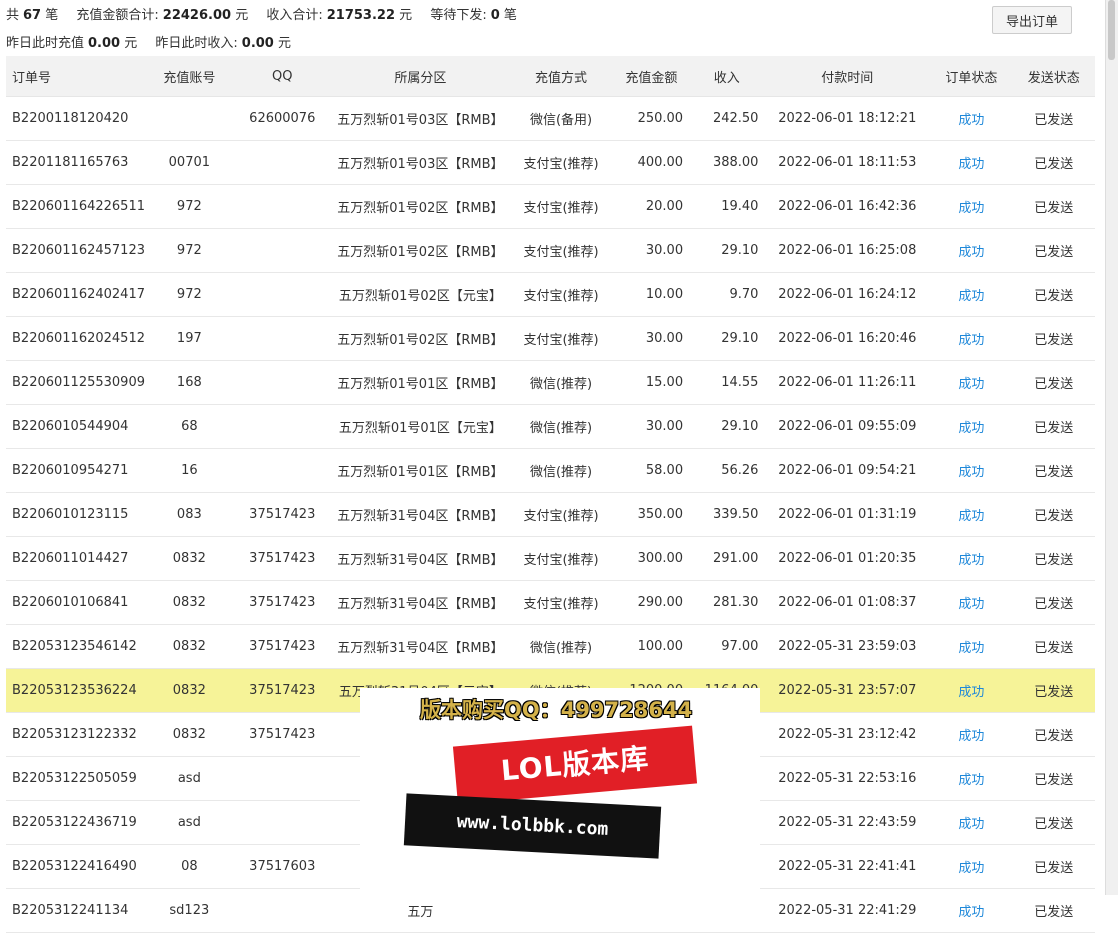  I want to click on watermark: 版本购买QQ：499728644 LOL版本库 www.lolbbk.com, so click(560, 791).